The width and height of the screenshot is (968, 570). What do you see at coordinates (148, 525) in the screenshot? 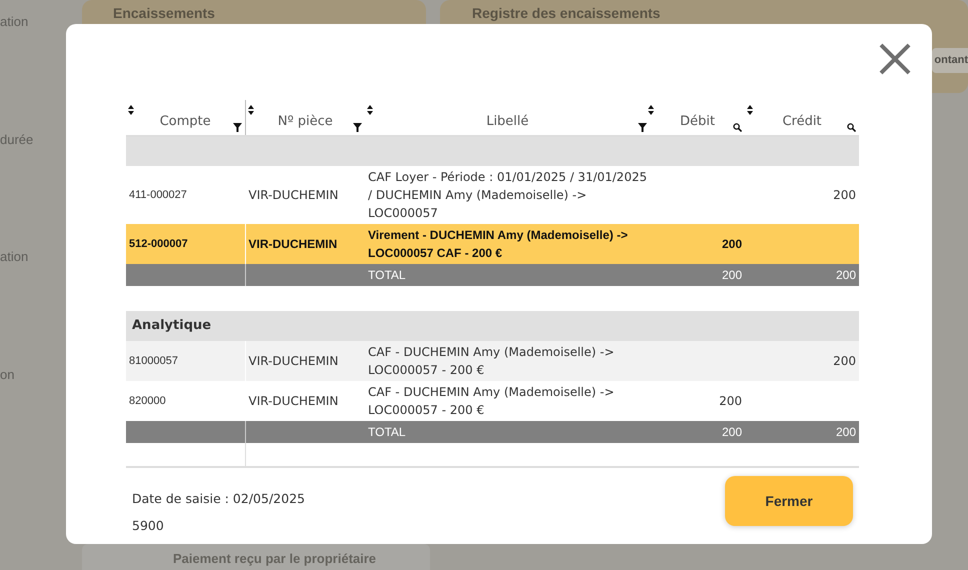
I see `entry-number: 5900` at bounding box center [148, 525].